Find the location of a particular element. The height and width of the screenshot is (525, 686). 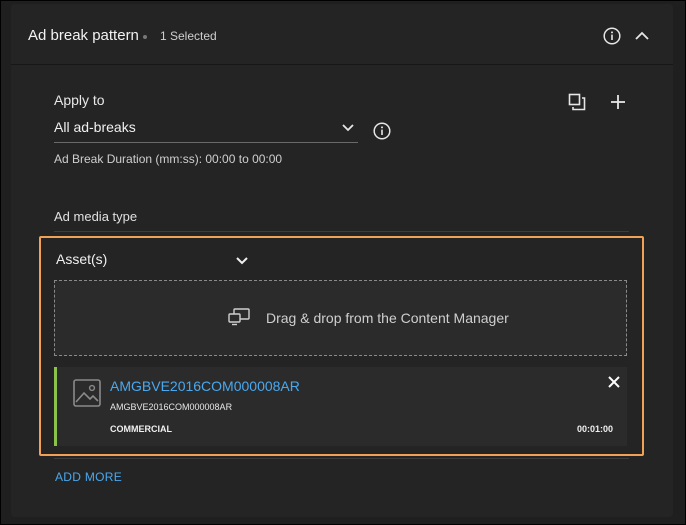

asset-type: COMMERCIAL is located at coordinates (141, 429).